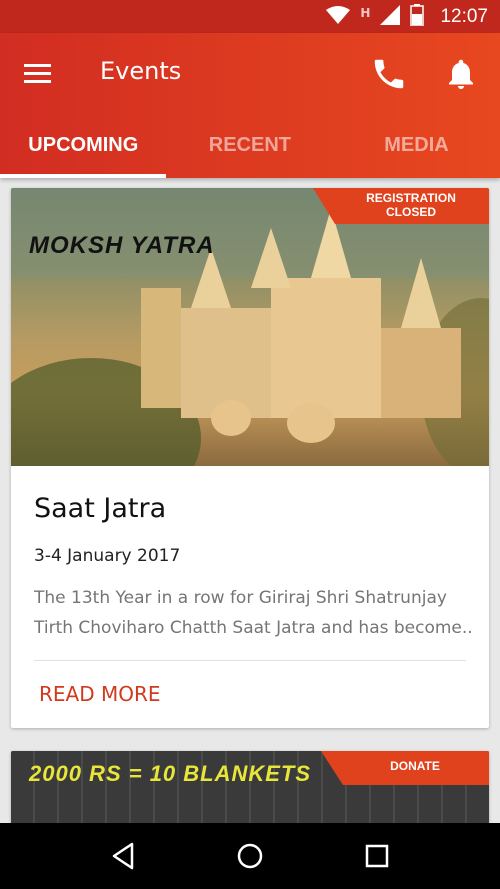 This screenshot has height=889, width=500. I want to click on donate-badge: DONATE, so click(405, 768).